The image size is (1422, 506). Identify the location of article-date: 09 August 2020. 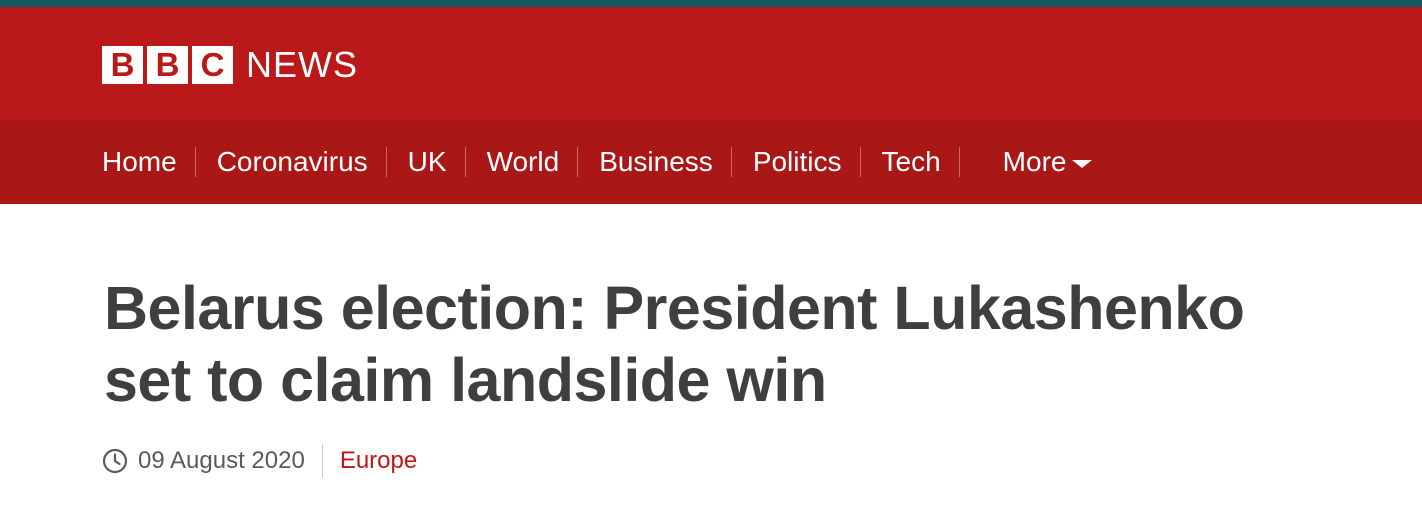
(221, 460).